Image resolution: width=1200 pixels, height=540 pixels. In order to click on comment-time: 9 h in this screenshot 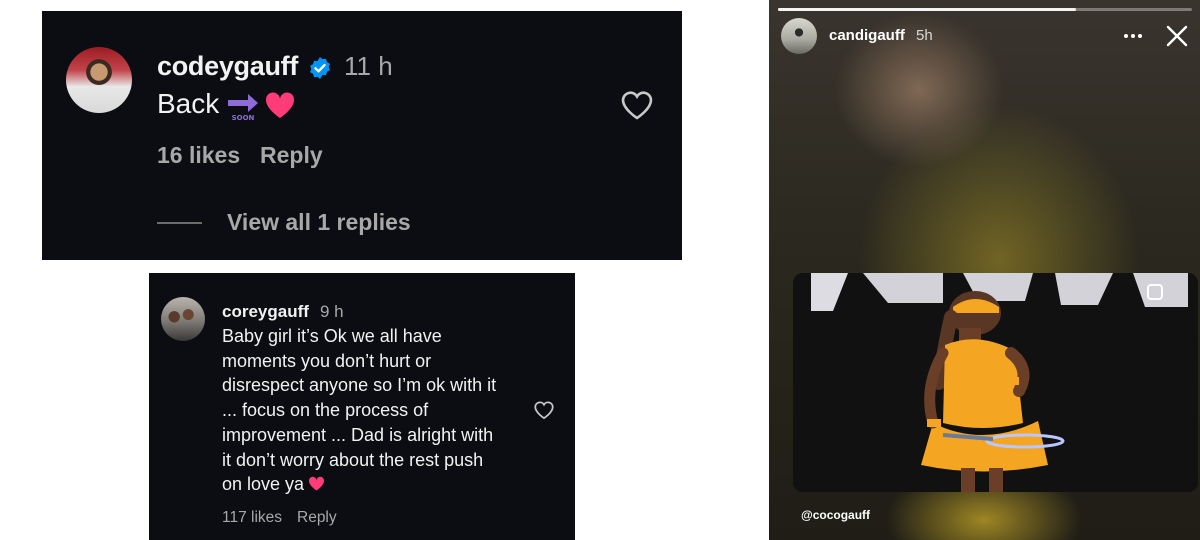, I will do `click(332, 311)`.